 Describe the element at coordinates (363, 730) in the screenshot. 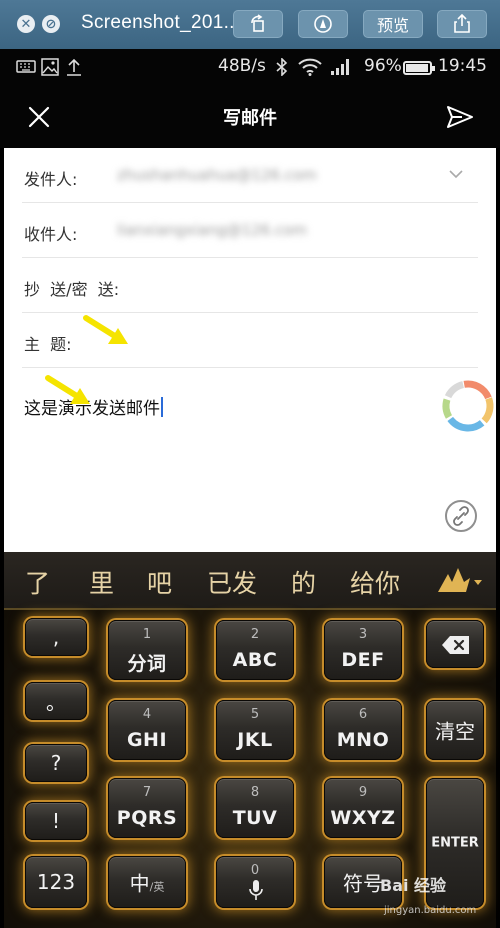

I see `key-6-mno: 6 MNO` at that location.